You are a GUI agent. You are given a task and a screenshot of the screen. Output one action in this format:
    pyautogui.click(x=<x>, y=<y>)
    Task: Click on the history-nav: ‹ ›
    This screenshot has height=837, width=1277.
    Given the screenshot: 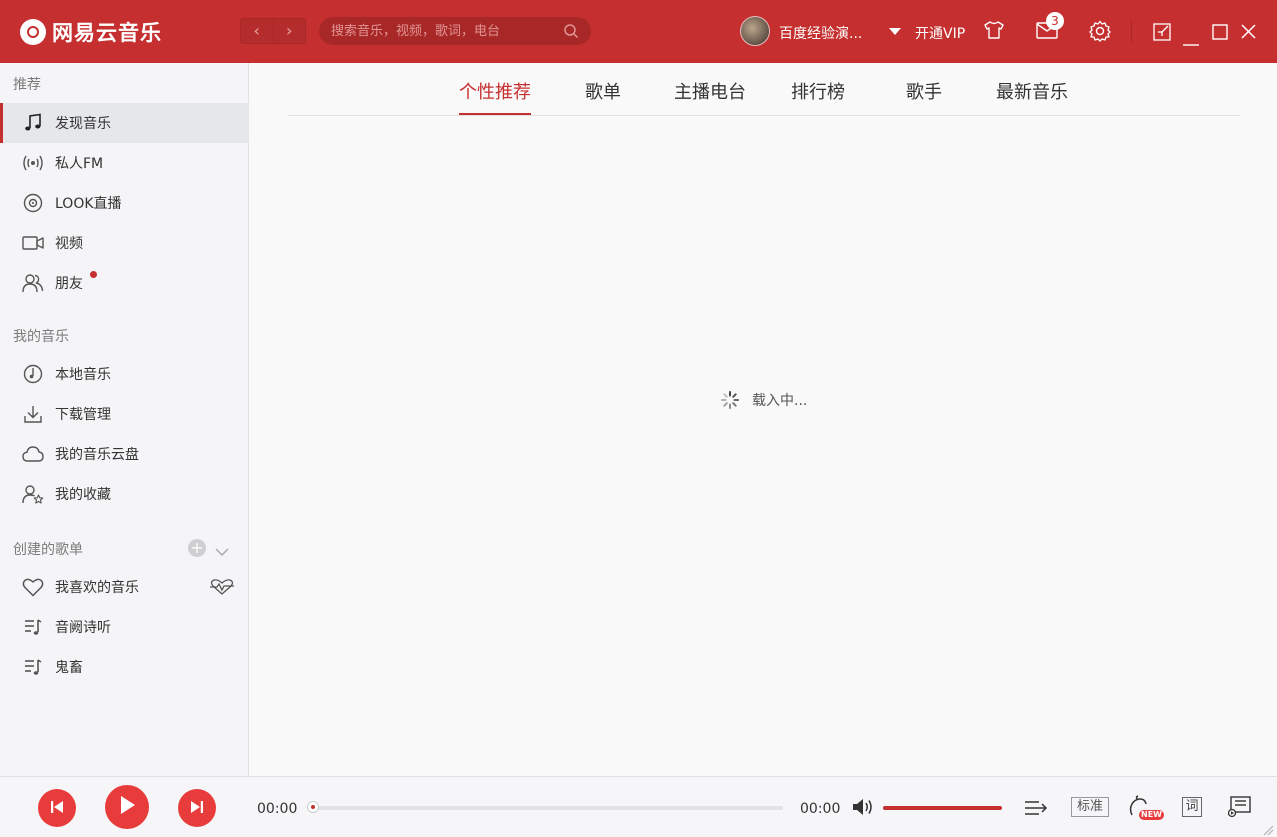 What is the action you would take?
    pyautogui.click(x=273, y=31)
    